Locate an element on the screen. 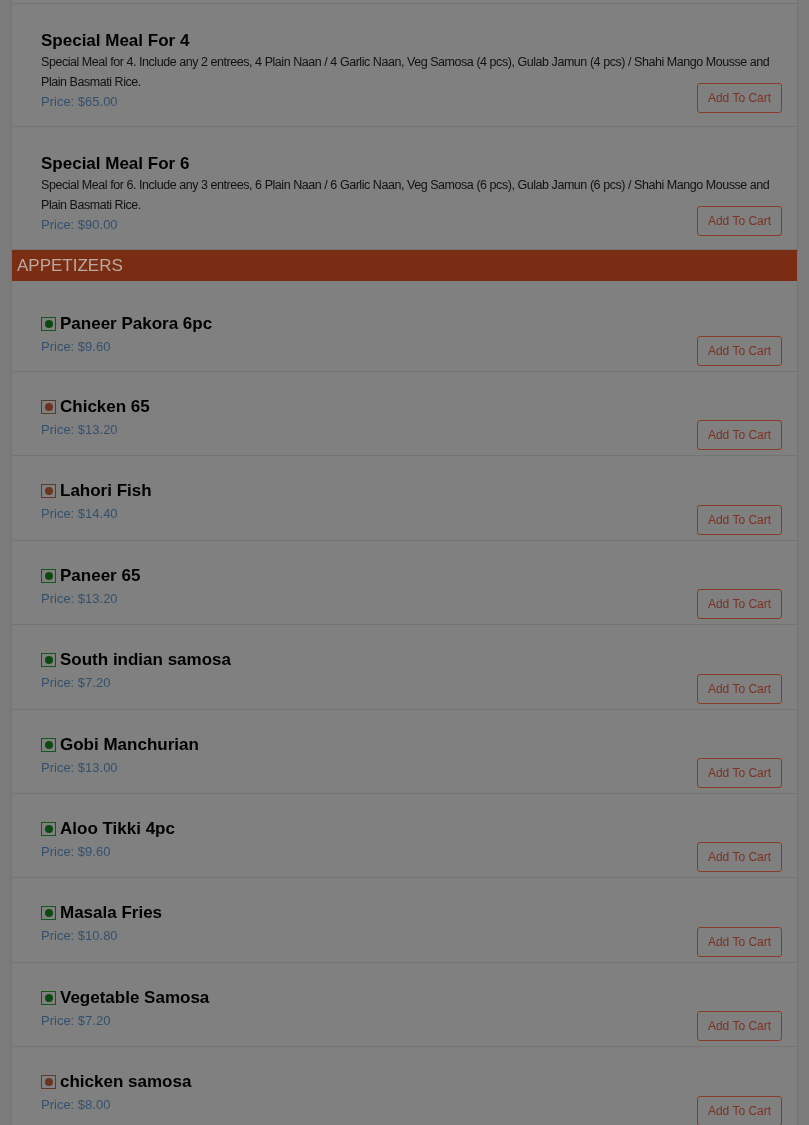  item-price: Price: $14.40 is located at coordinates (80, 514).